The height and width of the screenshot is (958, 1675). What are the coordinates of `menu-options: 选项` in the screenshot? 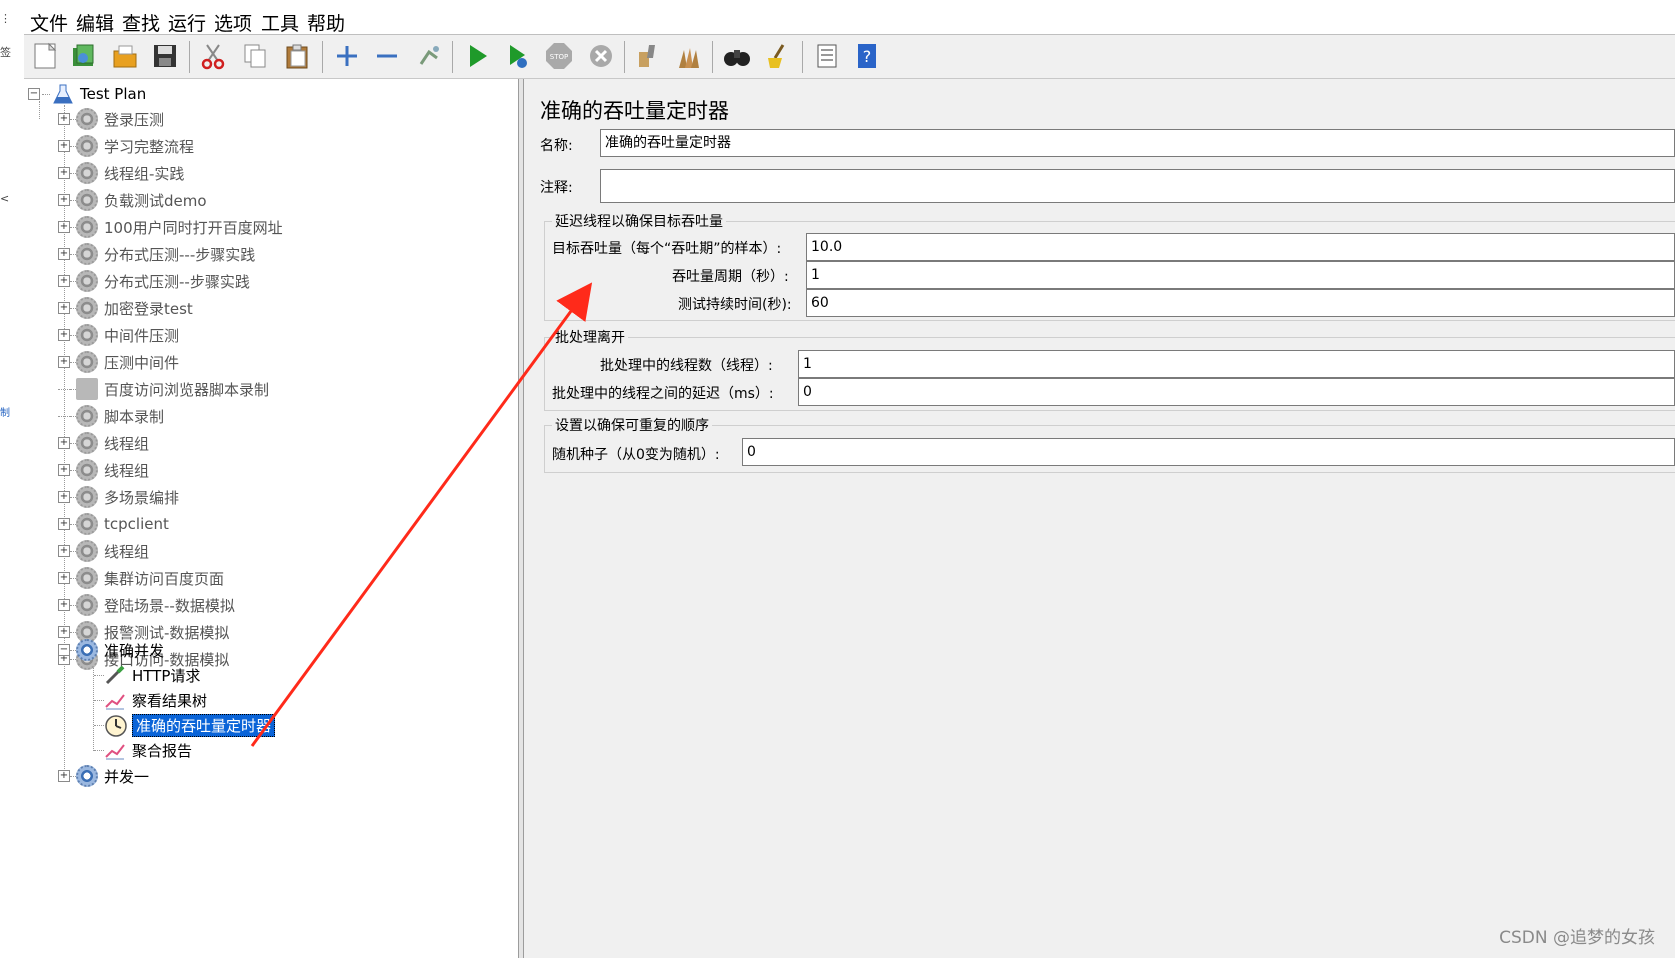 It's located at (233, 22).